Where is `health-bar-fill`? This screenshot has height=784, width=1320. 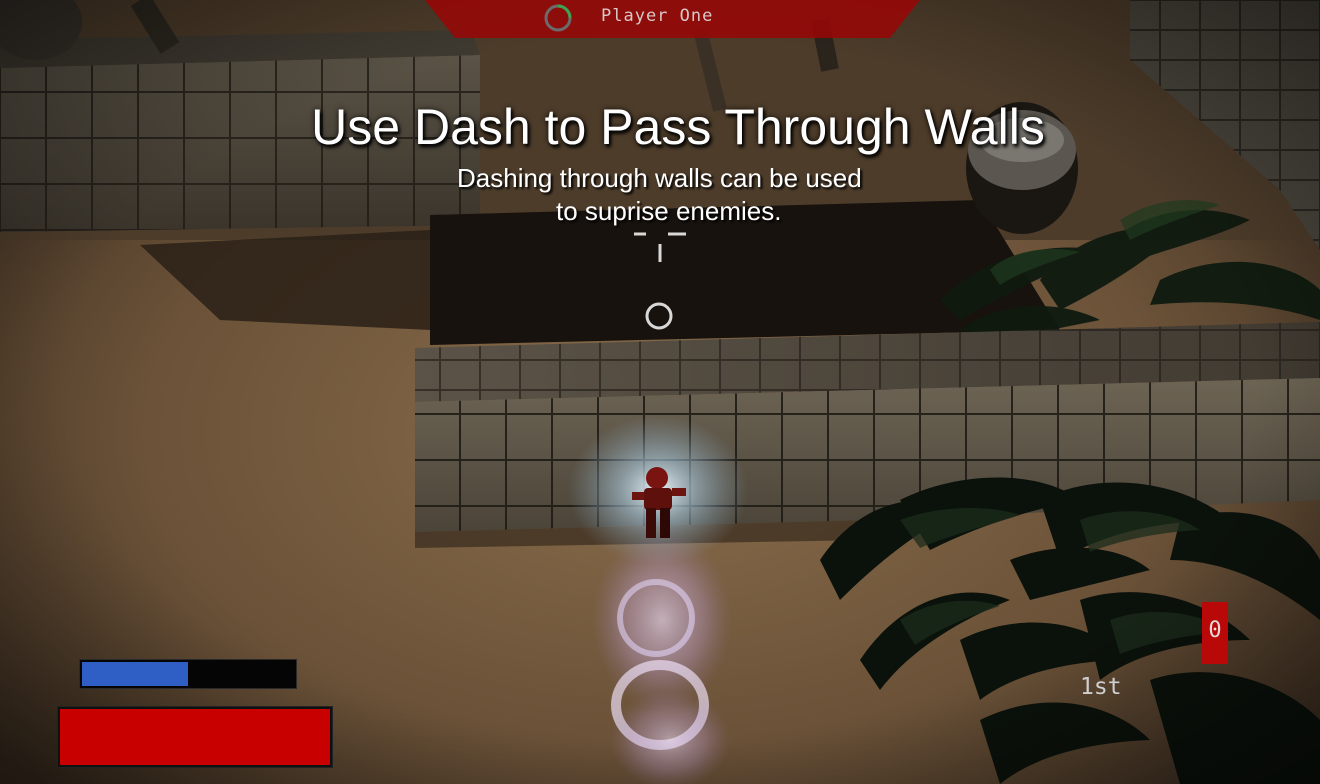 health-bar-fill is located at coordinates (195, 737).